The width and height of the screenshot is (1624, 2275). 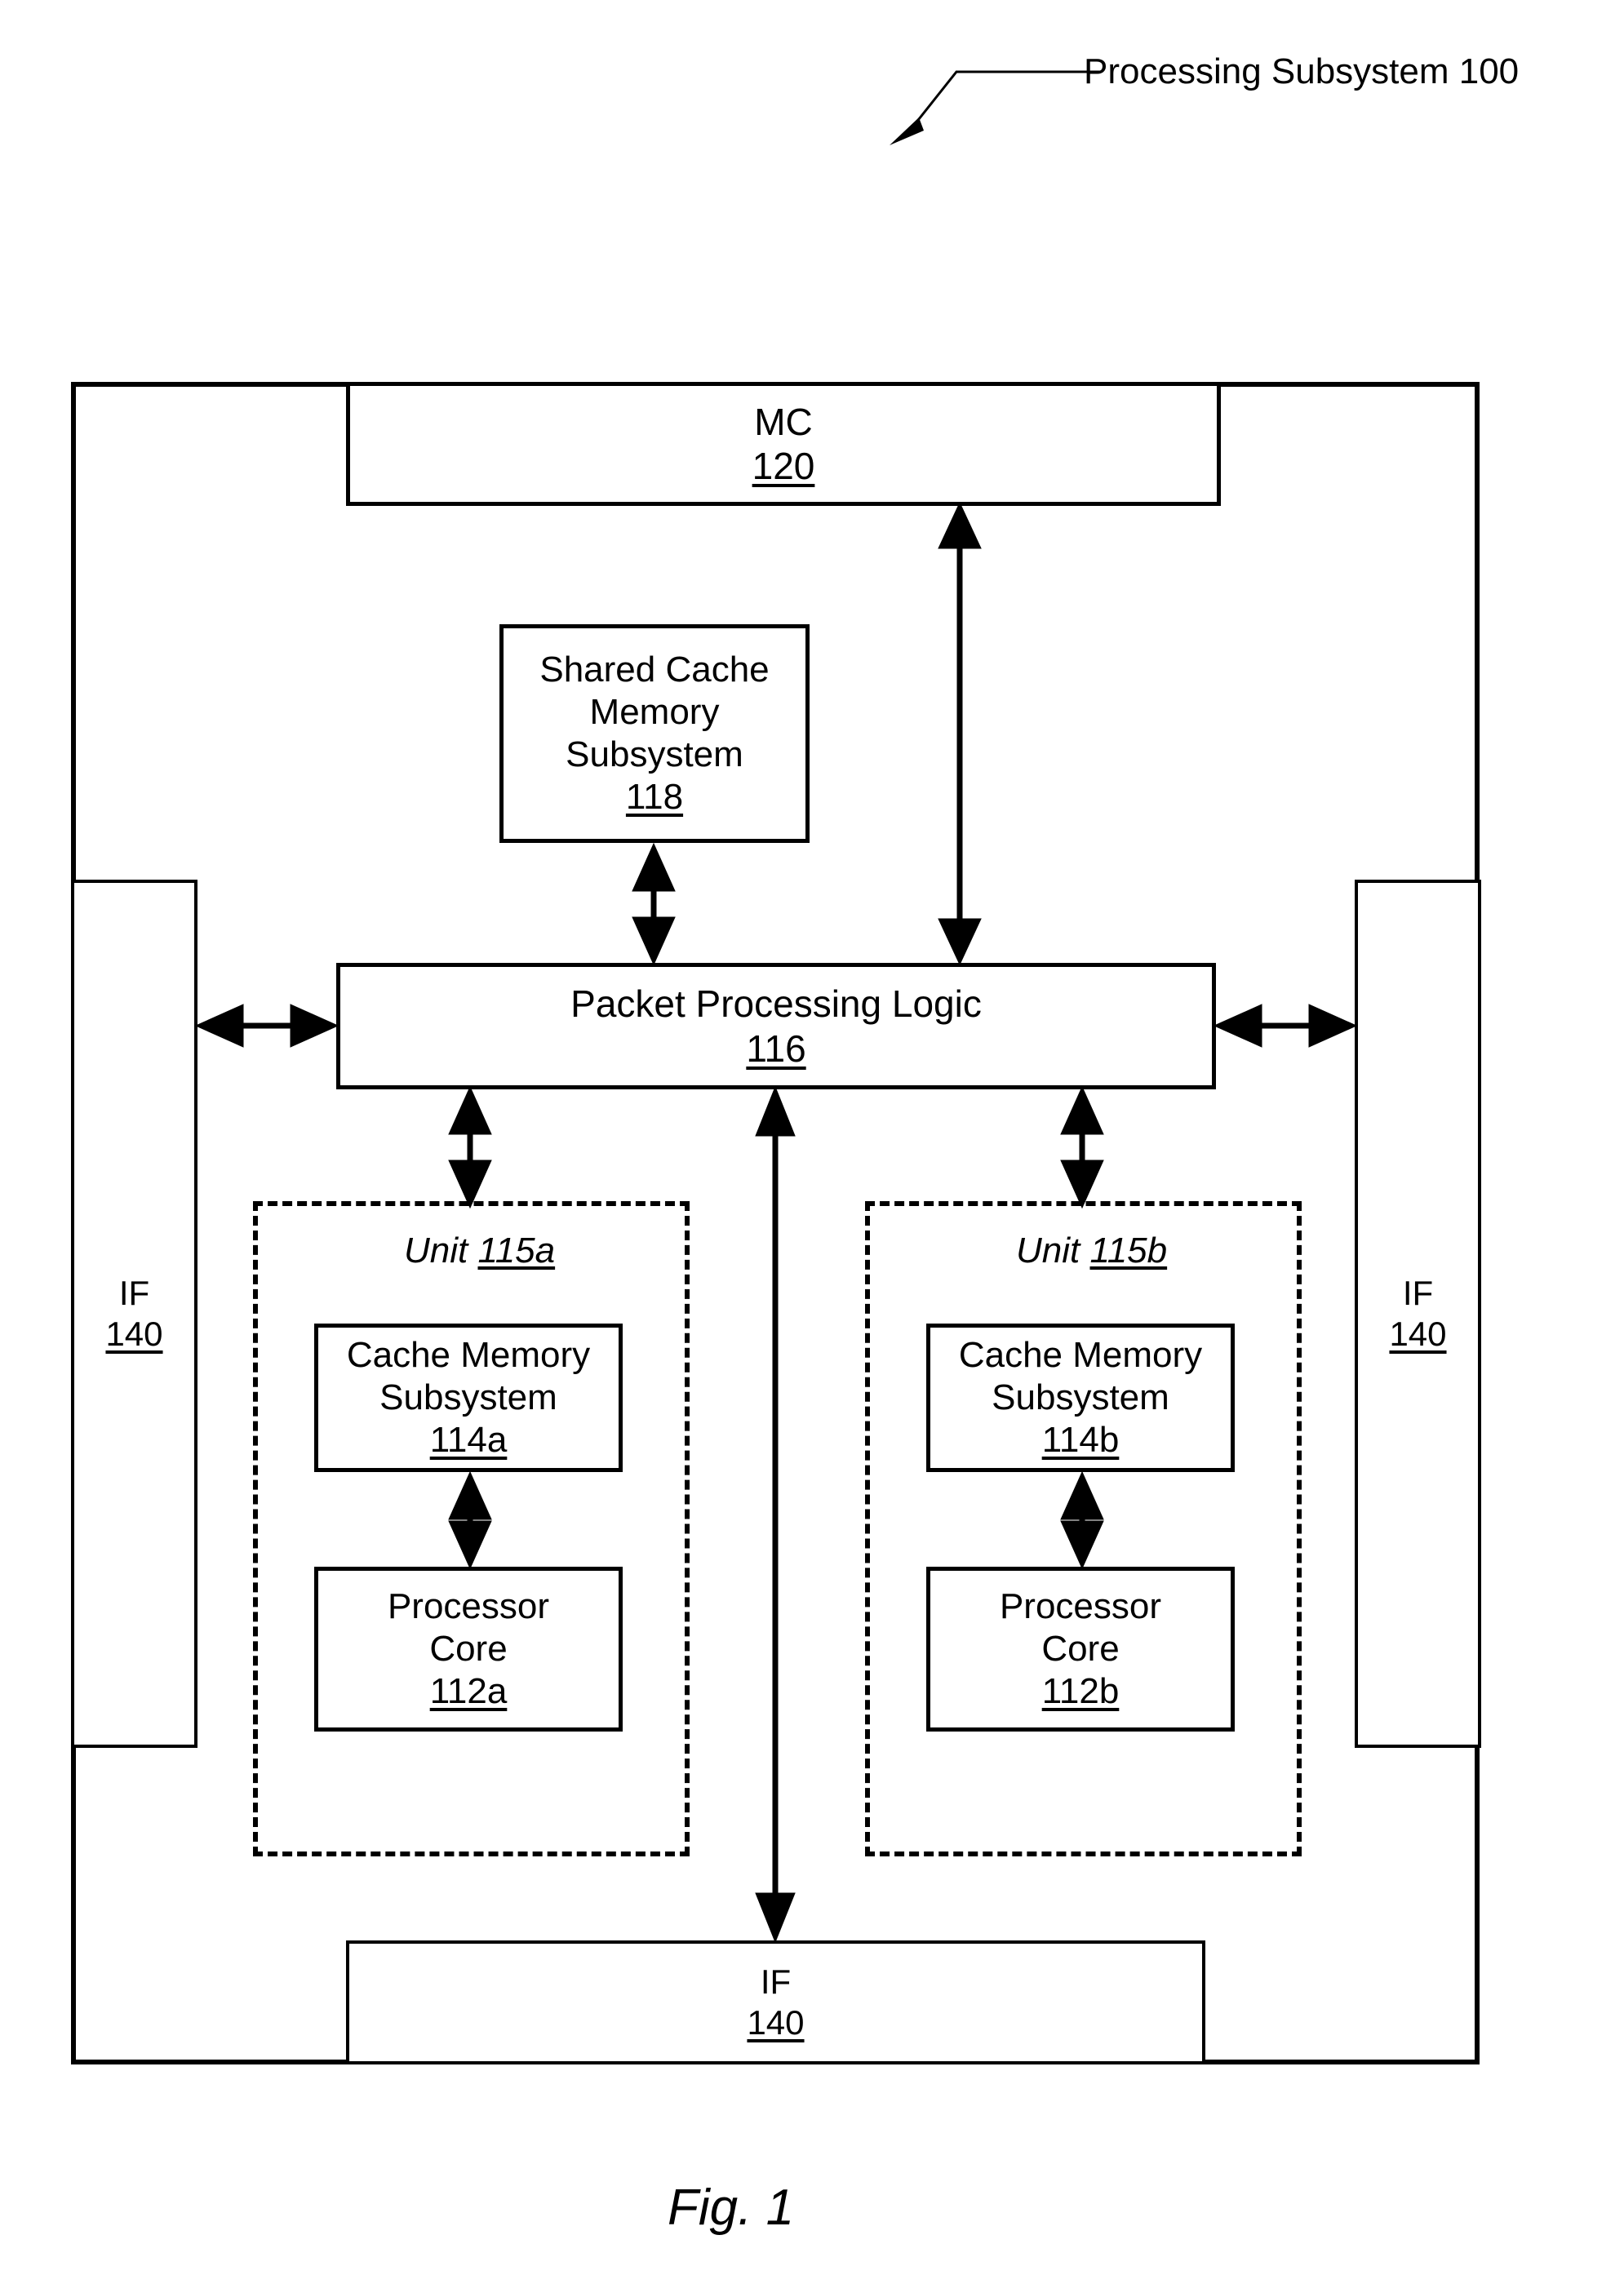 What do you see at coordinates (516, 1251) in the screenshot?
I see `unit-115a-number: 115a` at bounding box center [516, 1251].